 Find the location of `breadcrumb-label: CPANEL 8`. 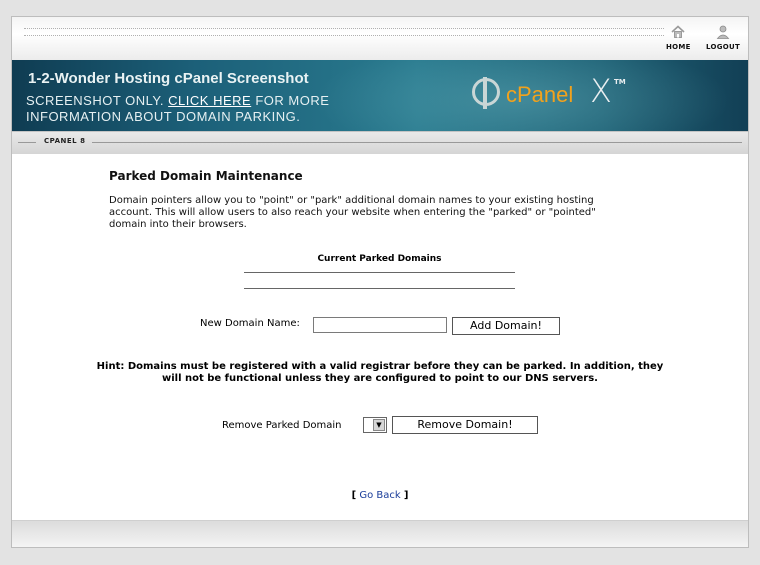

breadcrumb-label: CPANEL 8 is located at coordinates (65, 141).